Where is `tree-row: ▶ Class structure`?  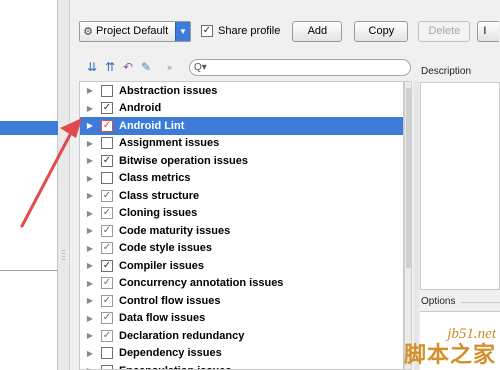 tree-row: ▶ Class structure is located at coordinates (241, 196).